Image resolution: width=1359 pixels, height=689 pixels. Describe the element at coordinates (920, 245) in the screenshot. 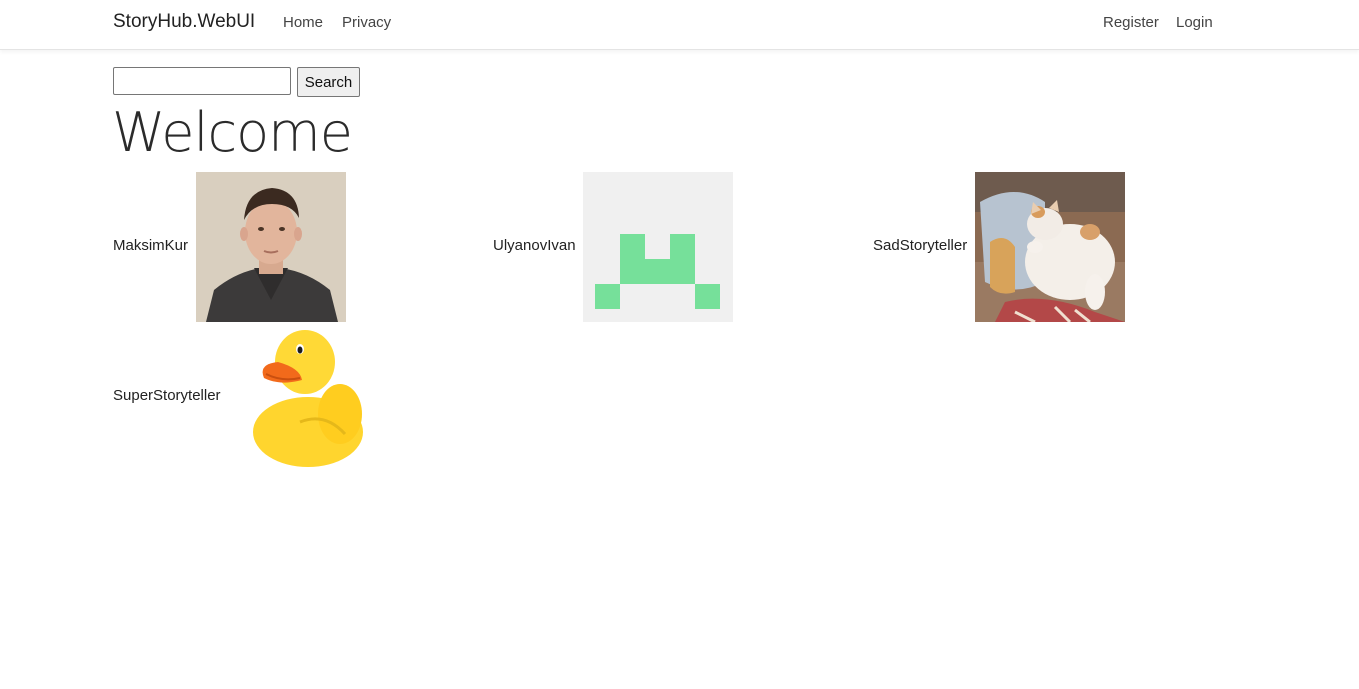

I see `user-name-sadstoryteller: SadStoryteller` at that location.